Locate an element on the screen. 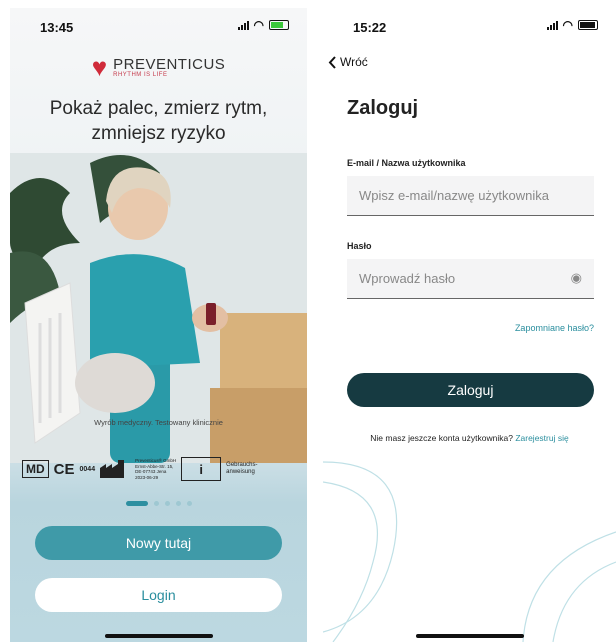  battery-icon is located at coordinates (588, 25).